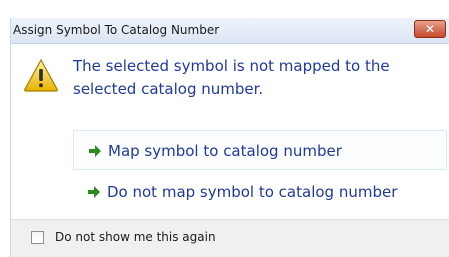  I want to click on do-not-show-checkbox, so click(37, 237).